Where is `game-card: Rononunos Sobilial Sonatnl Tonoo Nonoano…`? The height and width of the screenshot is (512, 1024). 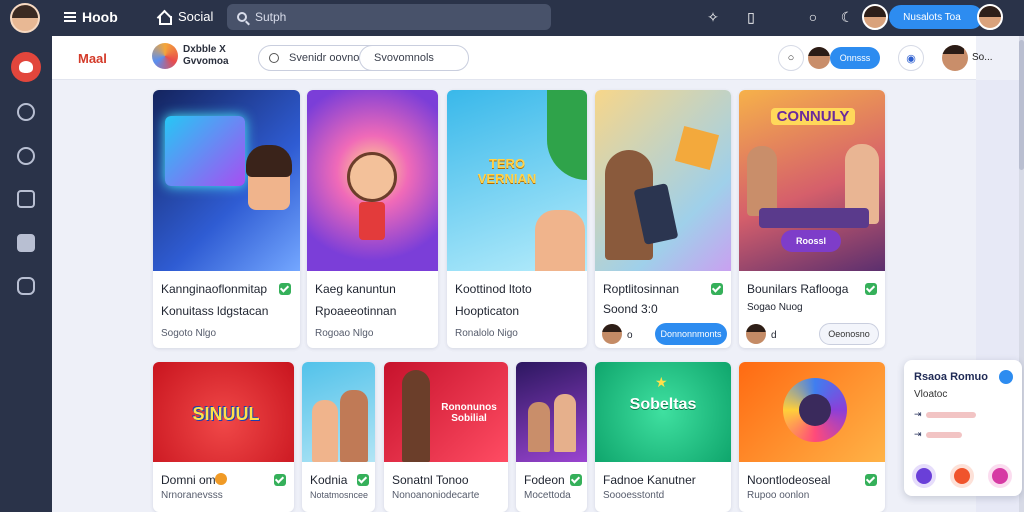
game-card: Rononunos Sobilial Sonatnl Tonoo Nonoano… is located at coordinates (446, 437).